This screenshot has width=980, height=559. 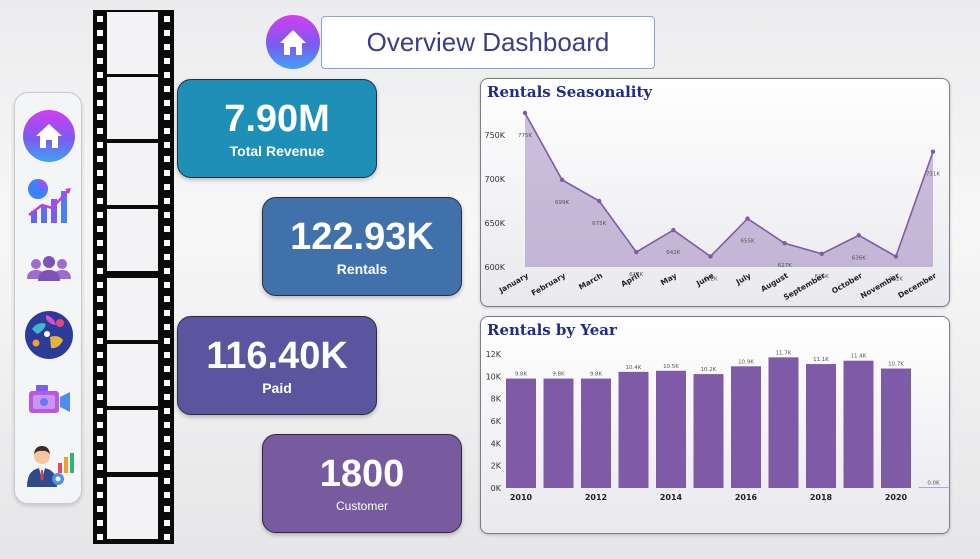 What do you see at coordinates (496, 443) in the screenshot?
I see `y-tick-label: 4K` at bounding box center [496, 443].